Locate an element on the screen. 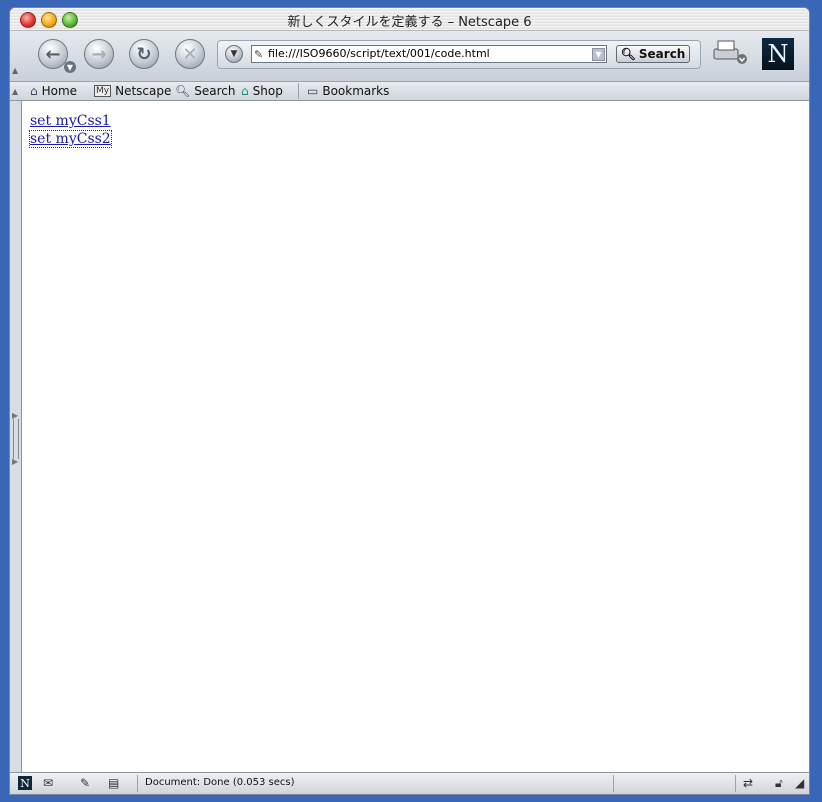  stop-icon: ✕ is located at coordinates (190, 54).